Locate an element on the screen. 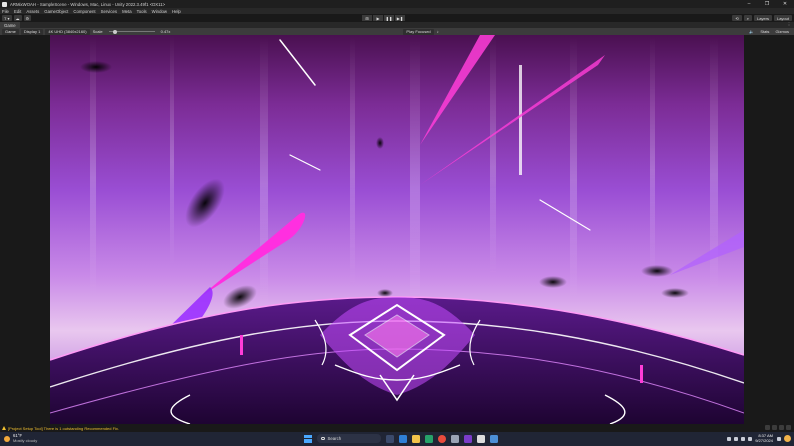 Image resolution: width=794 pixels, height=446 pixels. taskbar-center: Search is located at coordinates (401, 438).